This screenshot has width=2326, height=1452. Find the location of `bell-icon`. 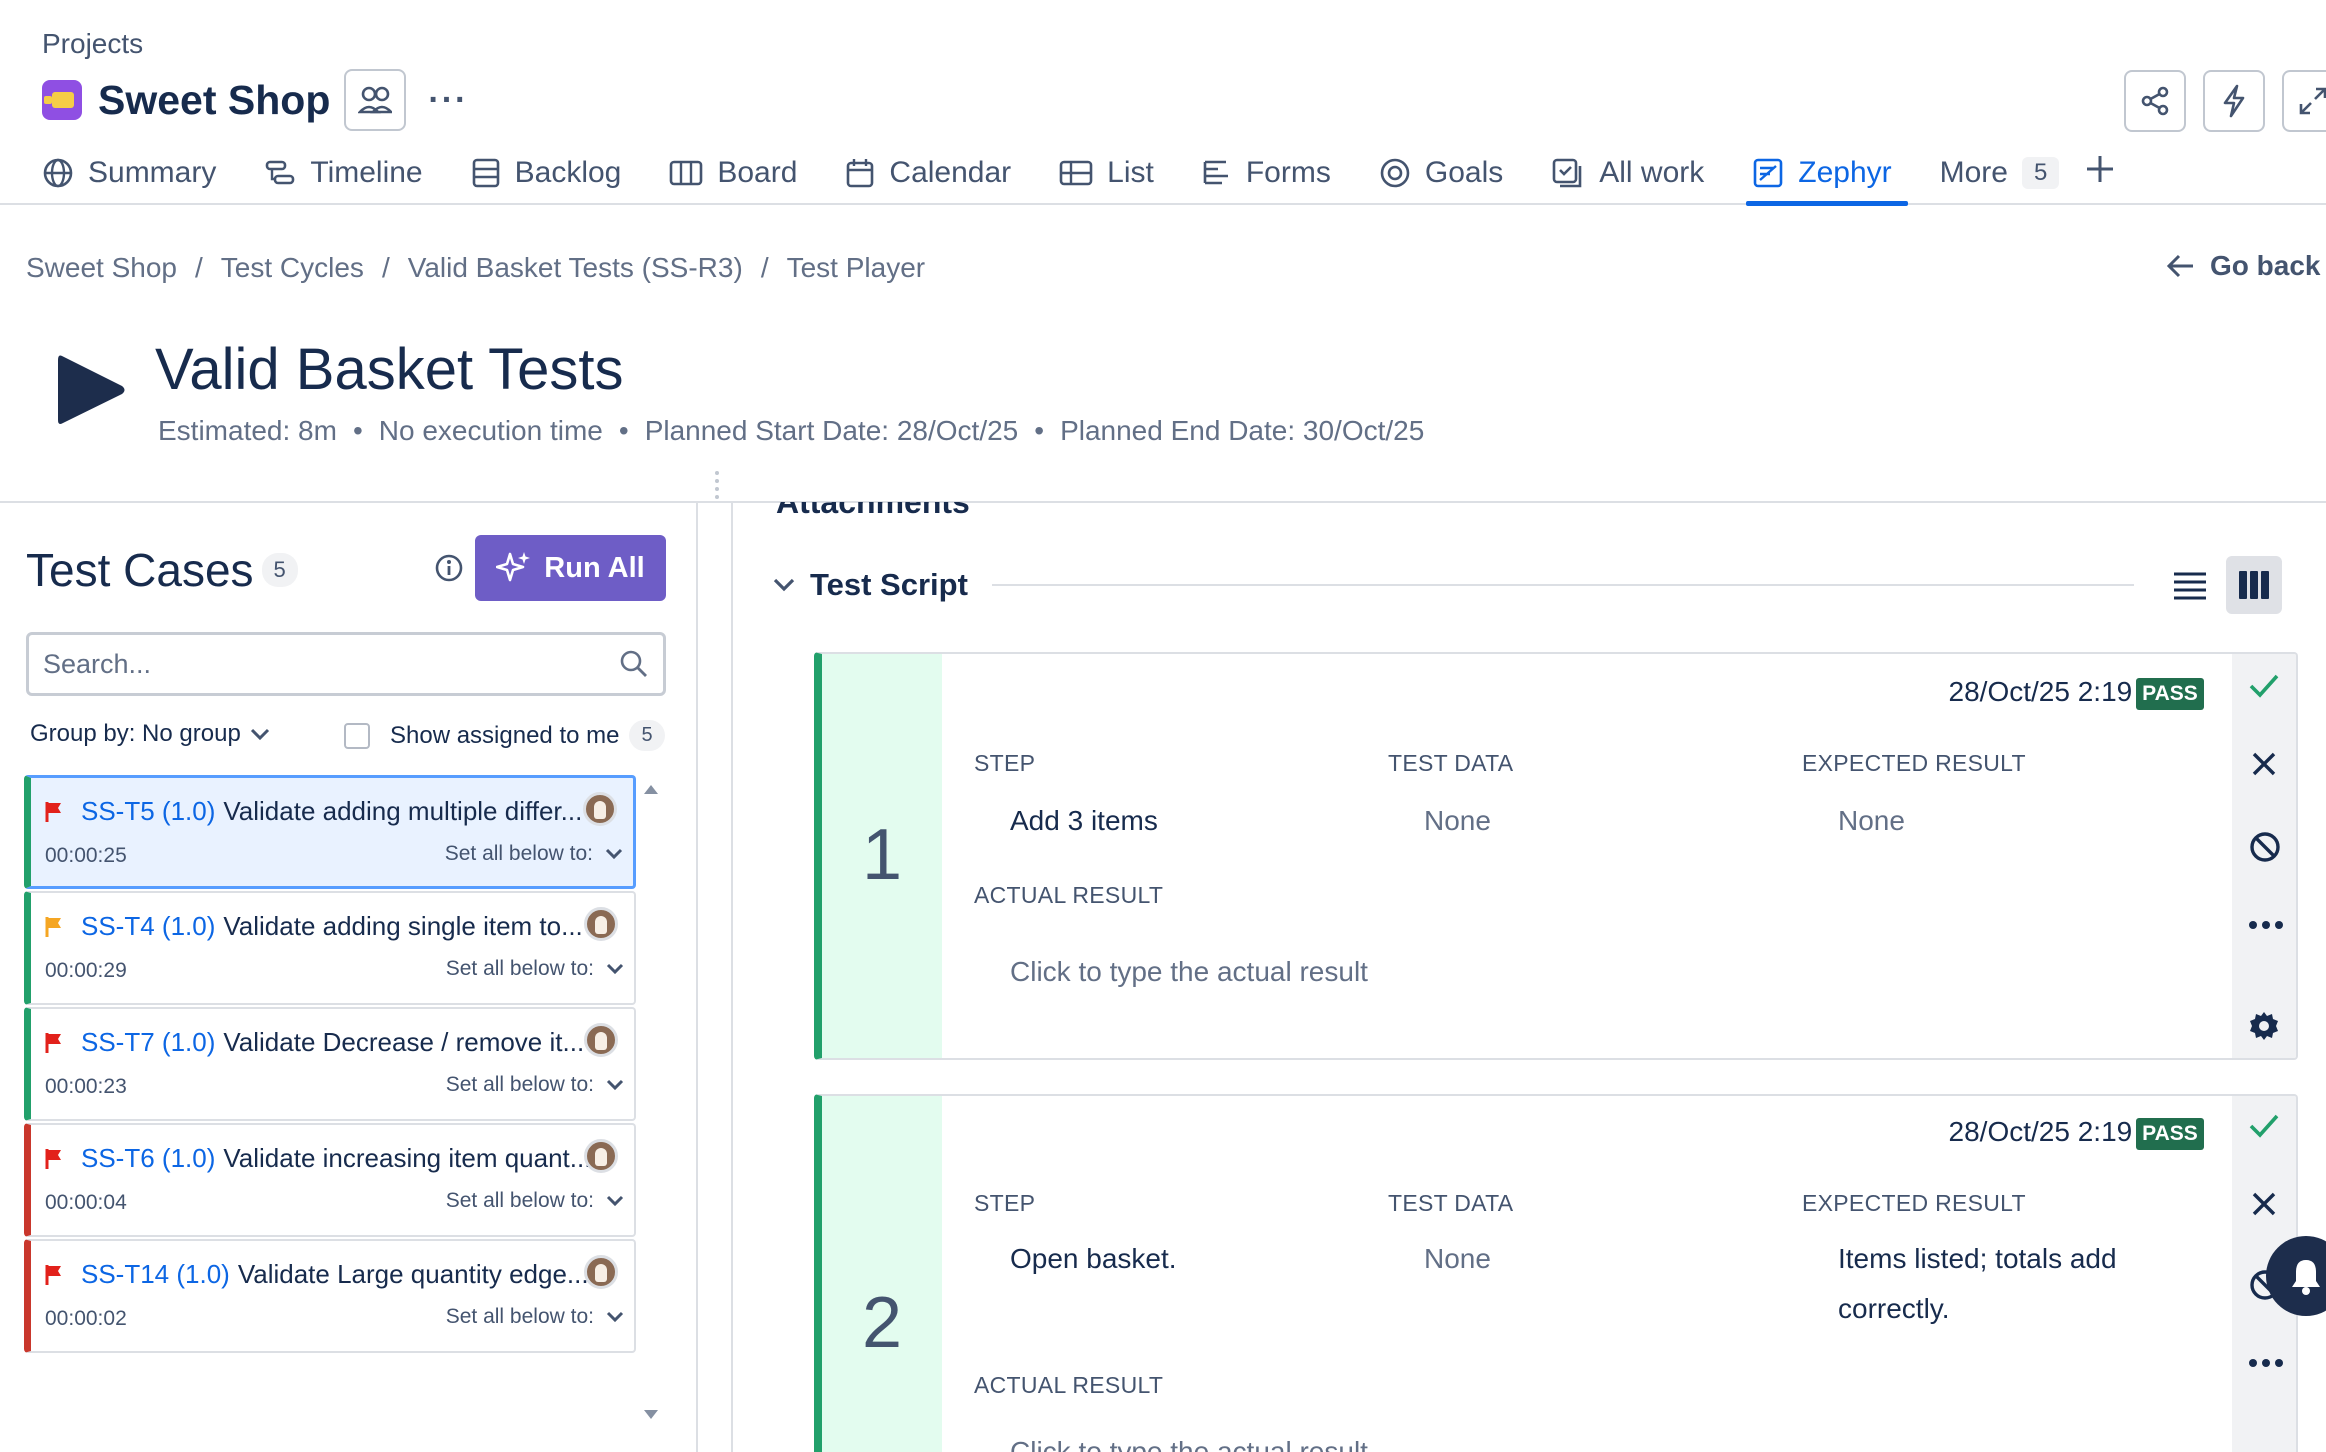

bell-icon is located at coordinates (2306, 1277).